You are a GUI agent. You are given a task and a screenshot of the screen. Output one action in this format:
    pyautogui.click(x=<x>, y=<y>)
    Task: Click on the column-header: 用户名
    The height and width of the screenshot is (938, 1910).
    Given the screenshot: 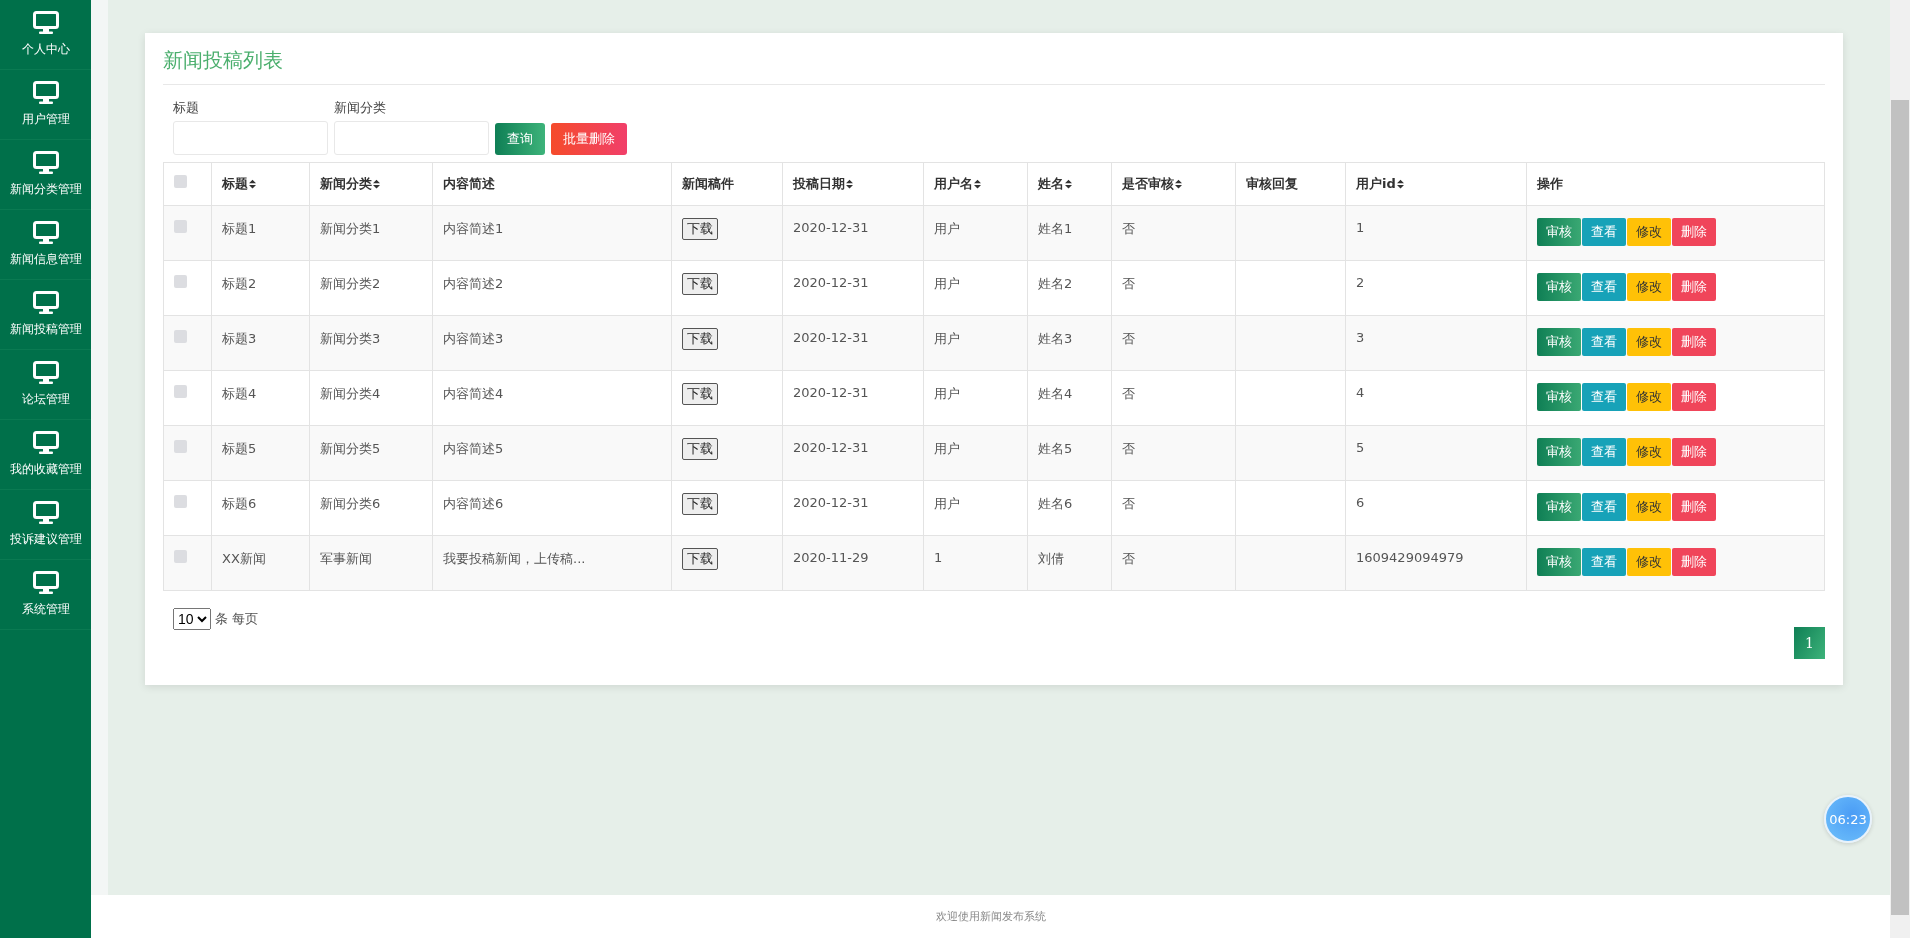 What is the action you would take?
    pyautogui.click(x=975, y=184)
    